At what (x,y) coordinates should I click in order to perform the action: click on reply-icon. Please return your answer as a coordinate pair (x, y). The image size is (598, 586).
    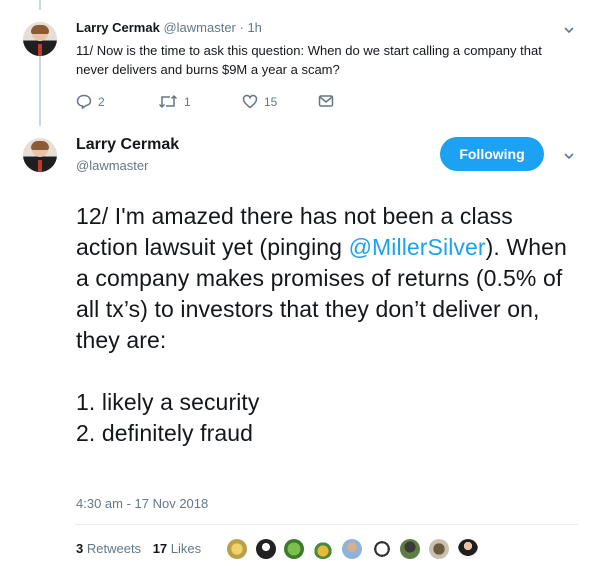
    Looking at the image, I should click on (84, 101).